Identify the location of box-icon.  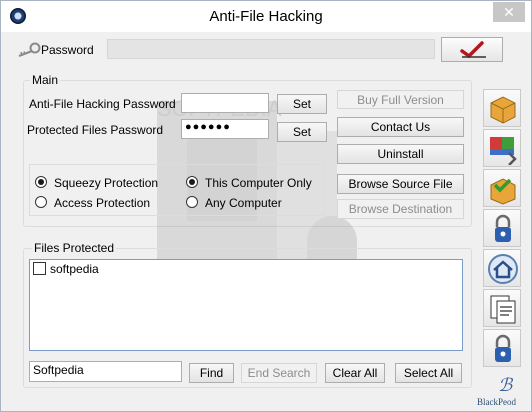
(503, 110).